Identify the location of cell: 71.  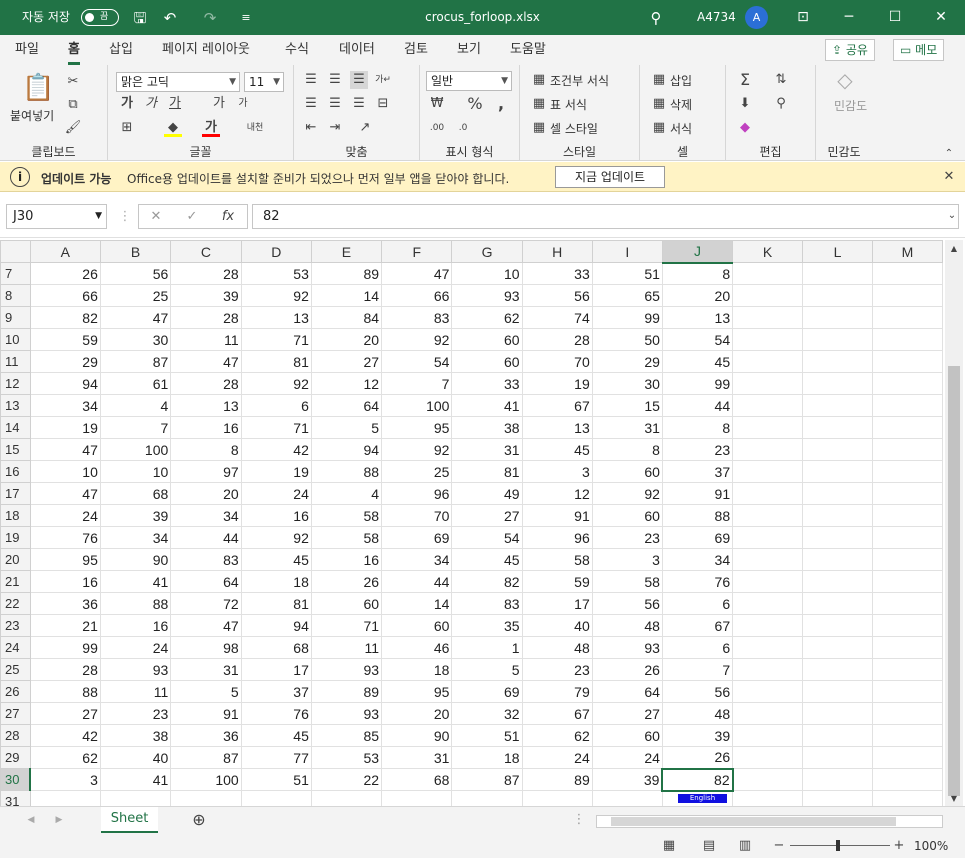
(276, 427).